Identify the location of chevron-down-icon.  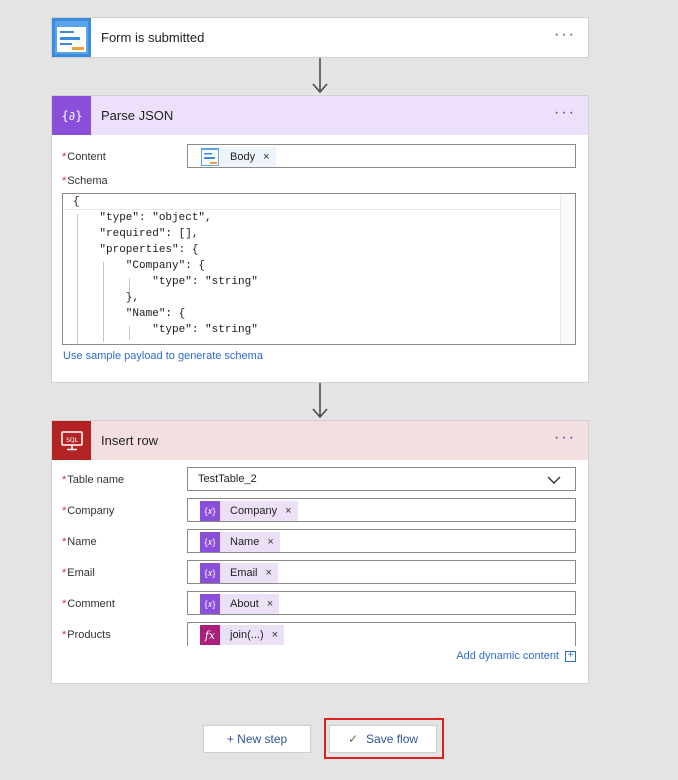
(554, 480).